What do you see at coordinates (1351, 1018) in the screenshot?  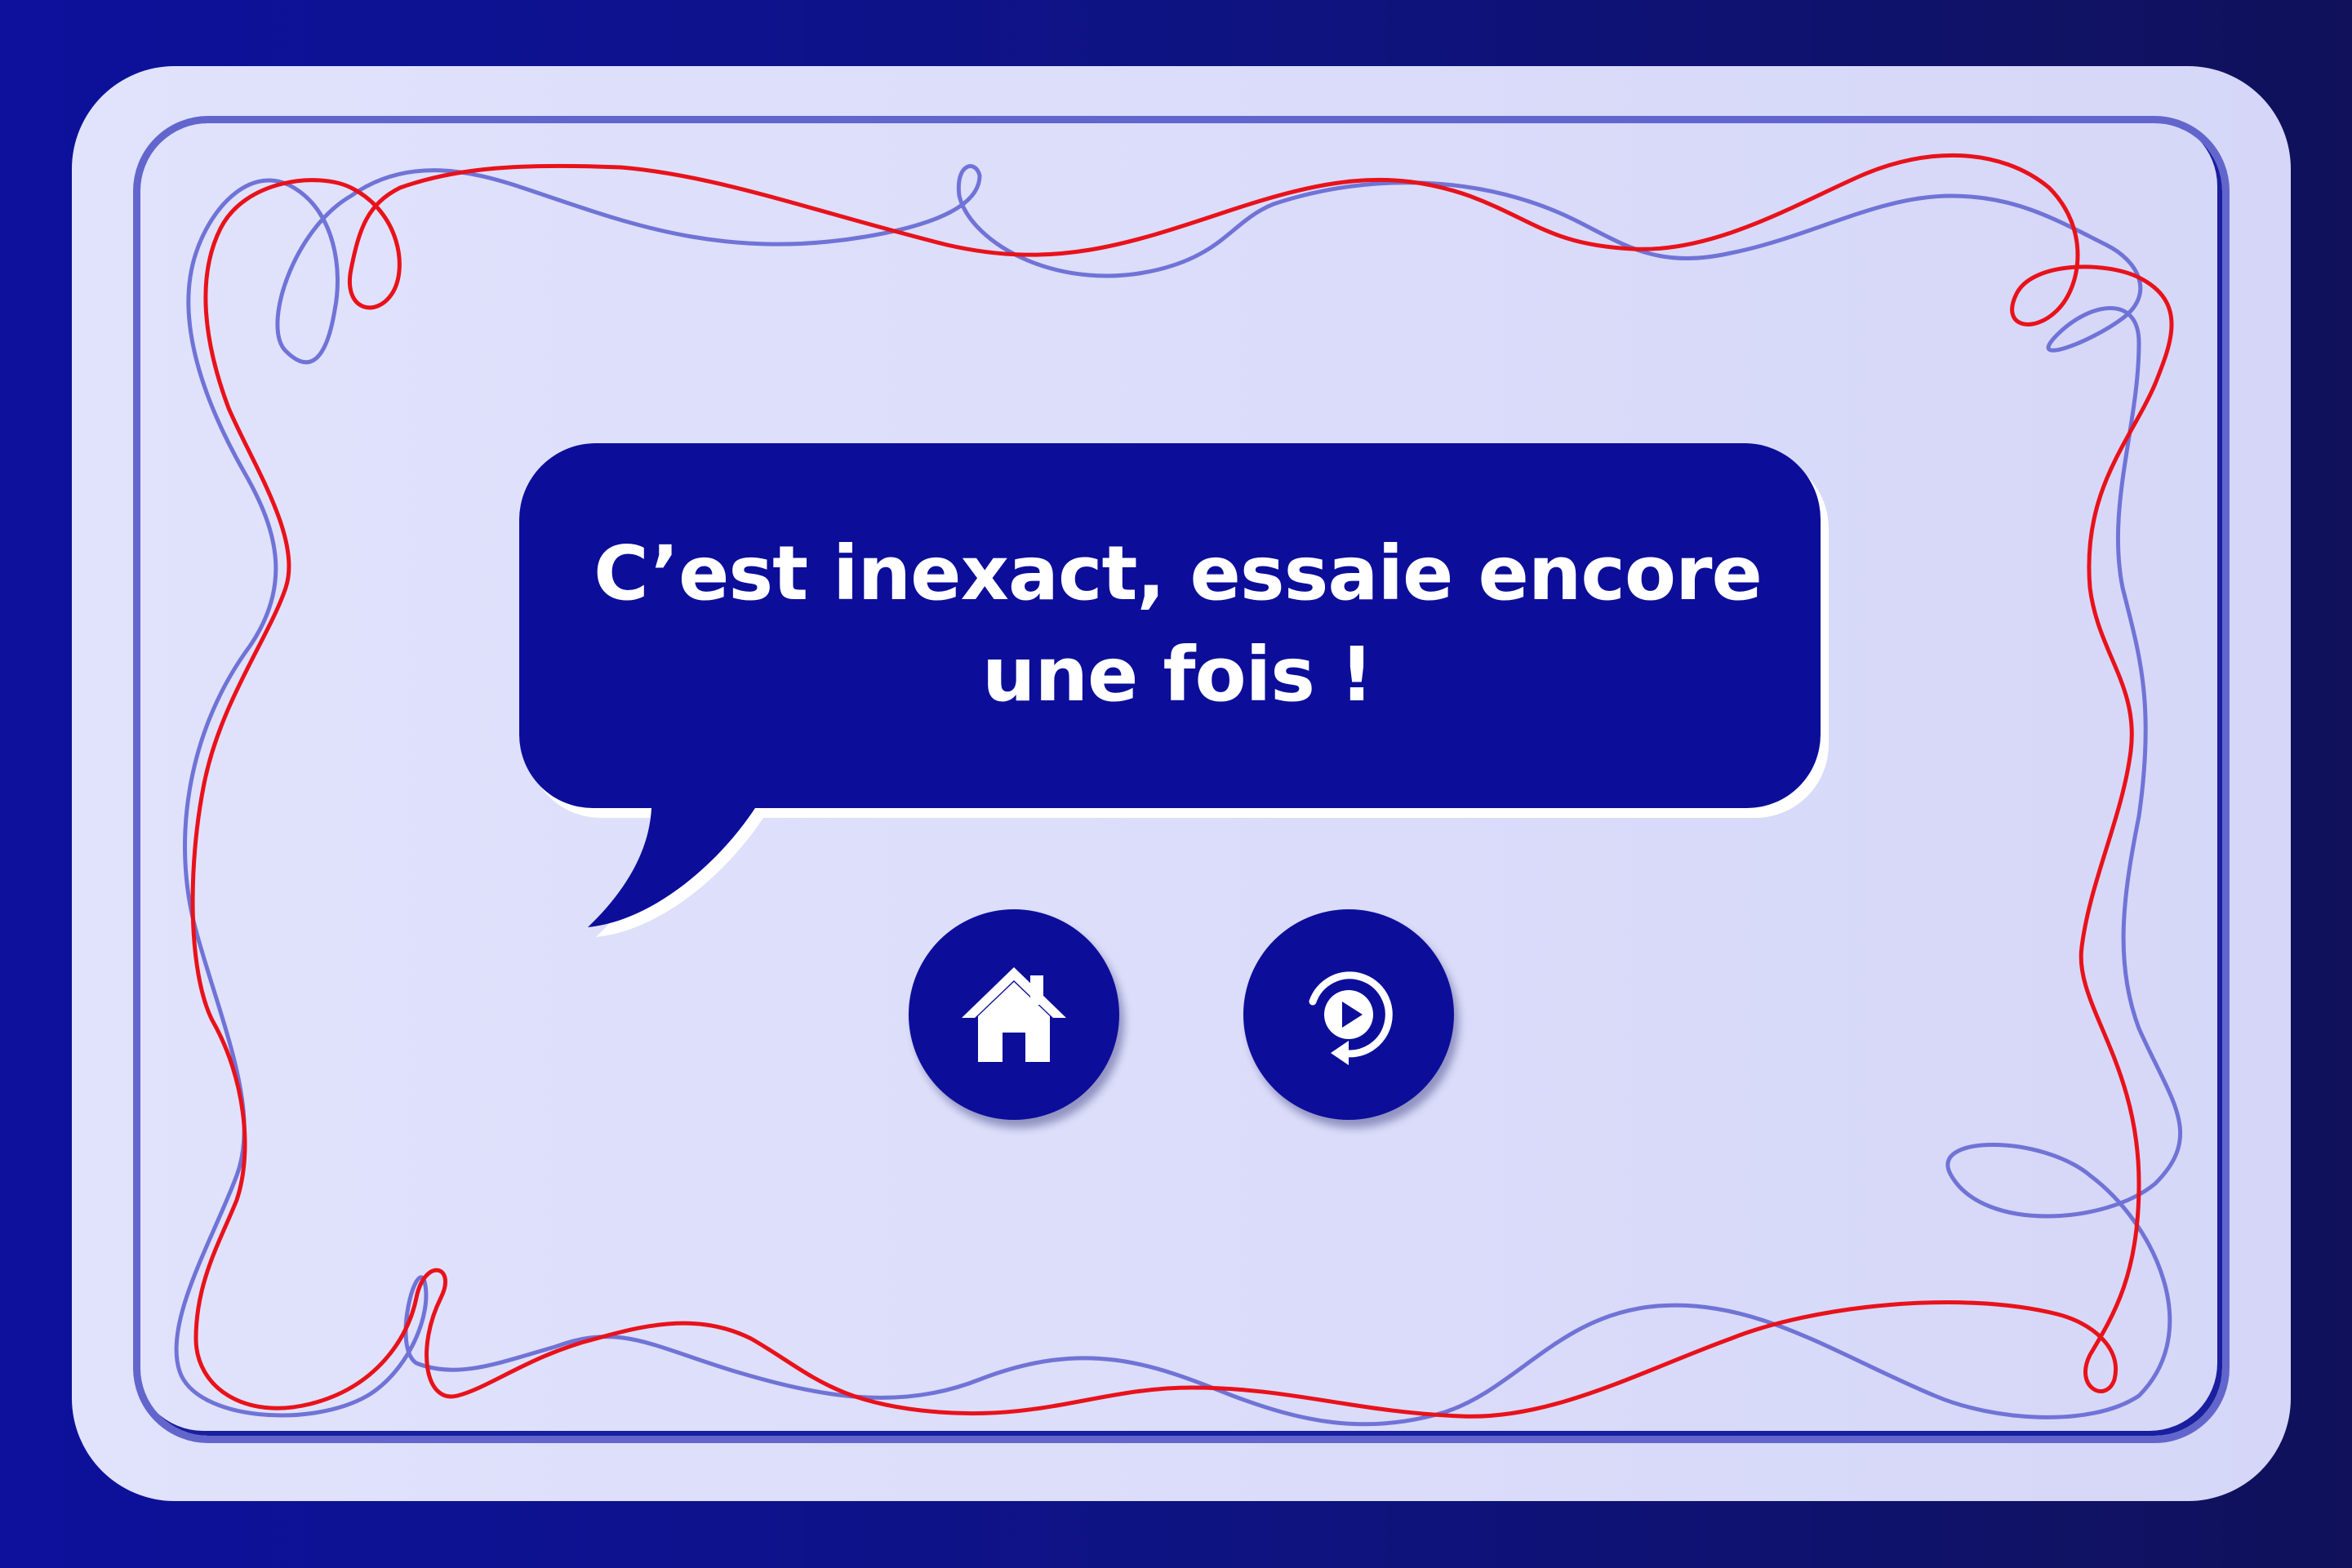 I see `replay-icon` at bounding box center [1351, 1018].